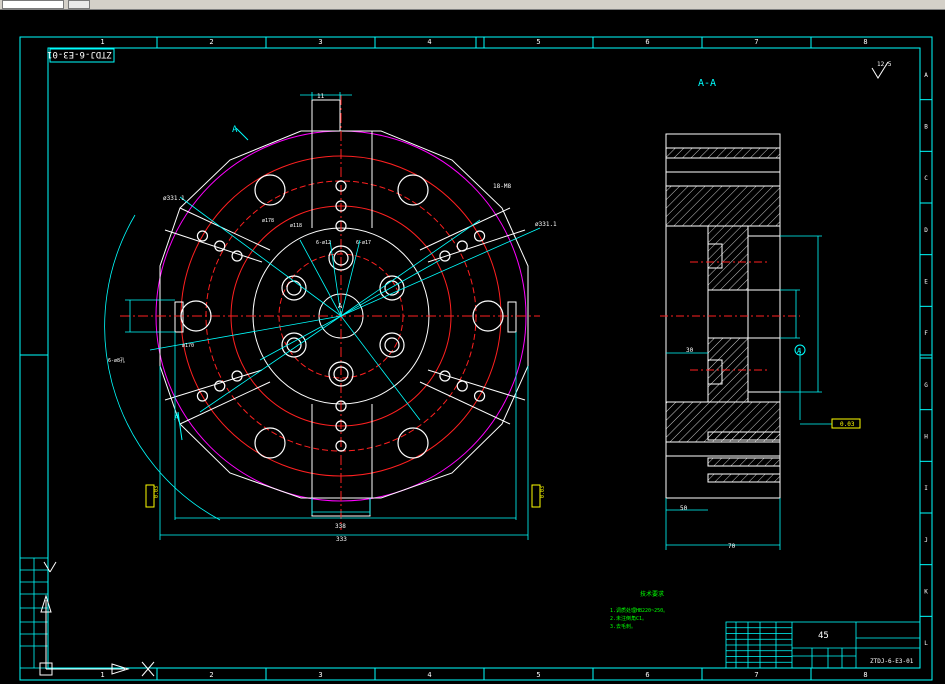  What do you see at coordinates (926, 178) in the screenshot?
I see `grid-row-label: C` at bounding box center [926, 178].